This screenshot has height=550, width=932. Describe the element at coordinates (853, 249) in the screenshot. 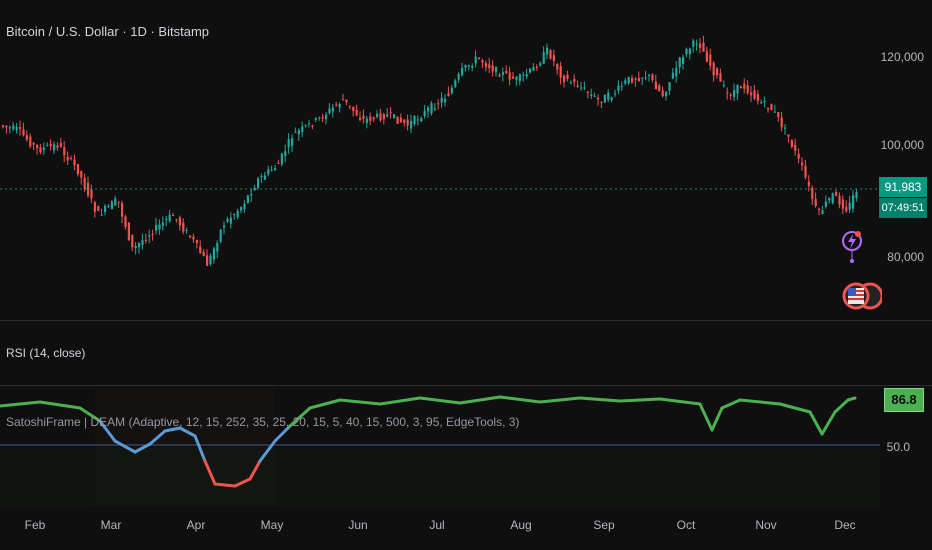

I see `lightning-icon` at that location.